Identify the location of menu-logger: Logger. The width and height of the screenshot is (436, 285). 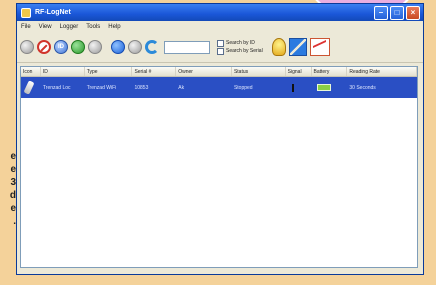
(69, 27).